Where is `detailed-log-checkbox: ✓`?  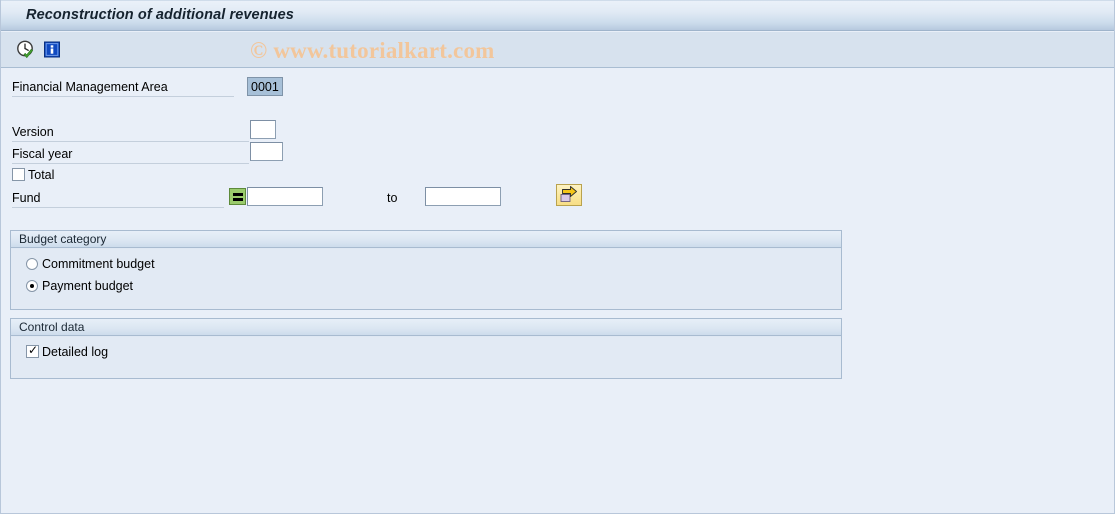
detailed-log-checkbox: ✓ is located at coordinates (32, 350).